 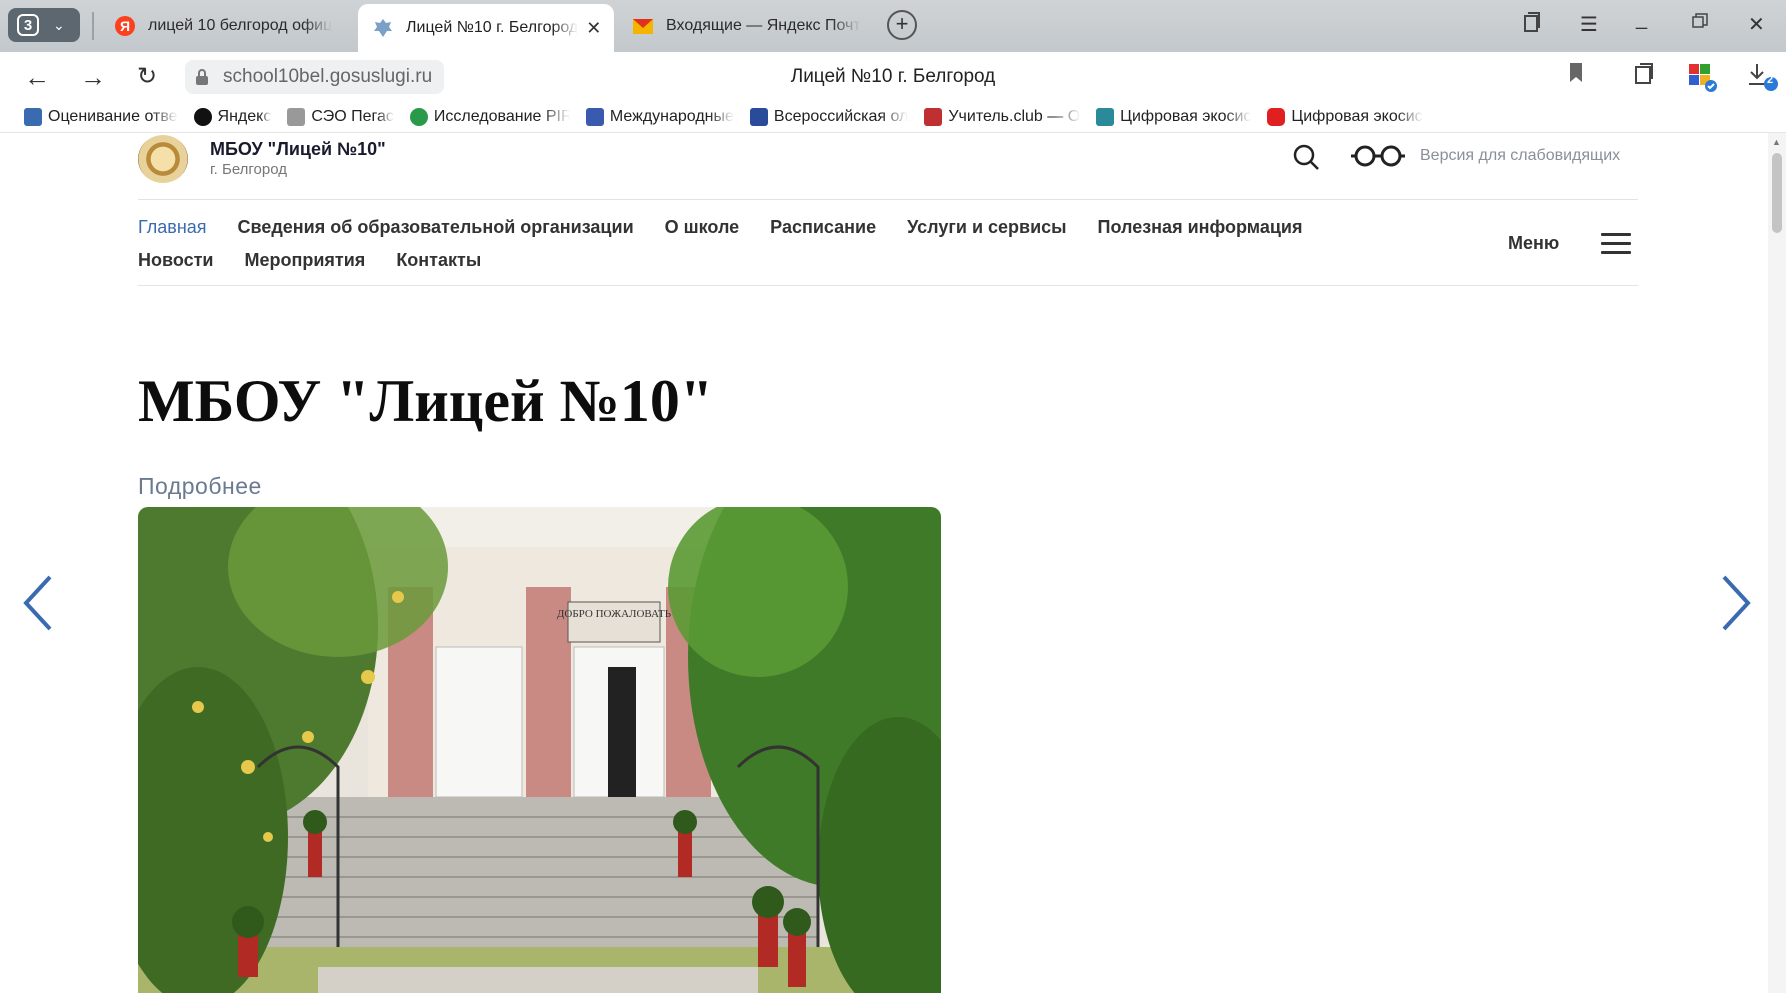 I want to click on emblem-icon, so click(x=383, y=28).